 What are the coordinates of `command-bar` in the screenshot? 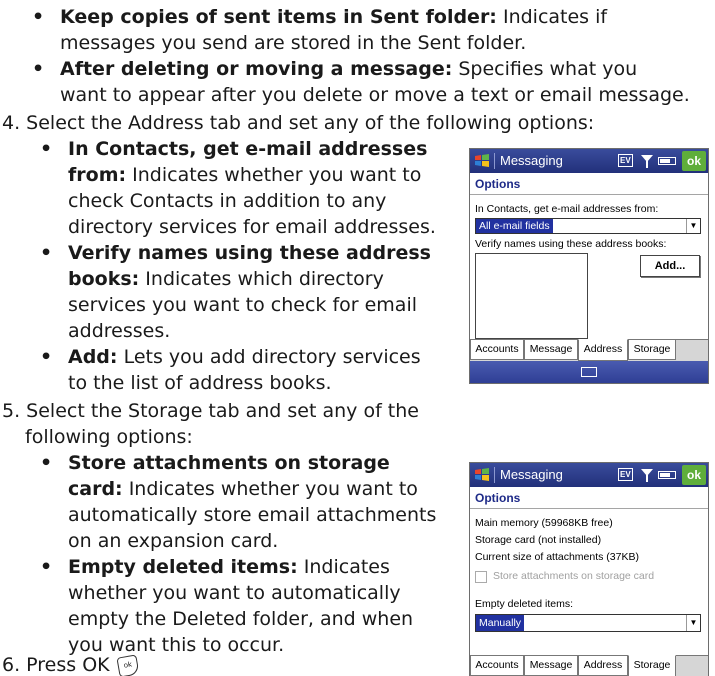 It's located at (589, 372).